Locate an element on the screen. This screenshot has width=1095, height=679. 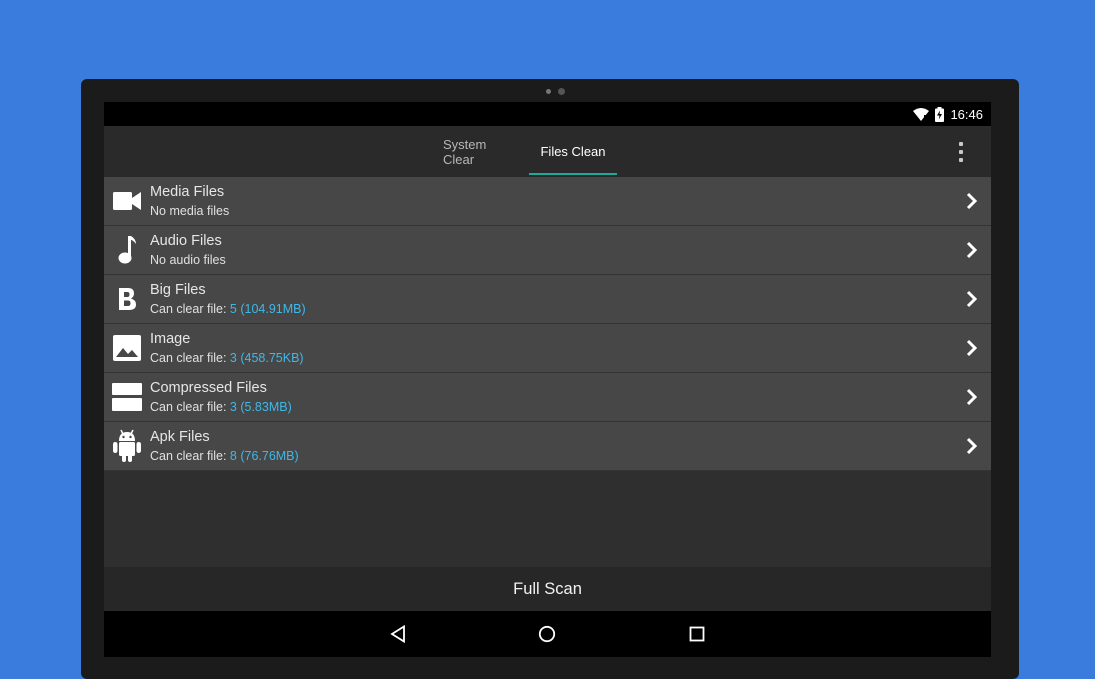
android-icon is located at coordinates (127, 445).